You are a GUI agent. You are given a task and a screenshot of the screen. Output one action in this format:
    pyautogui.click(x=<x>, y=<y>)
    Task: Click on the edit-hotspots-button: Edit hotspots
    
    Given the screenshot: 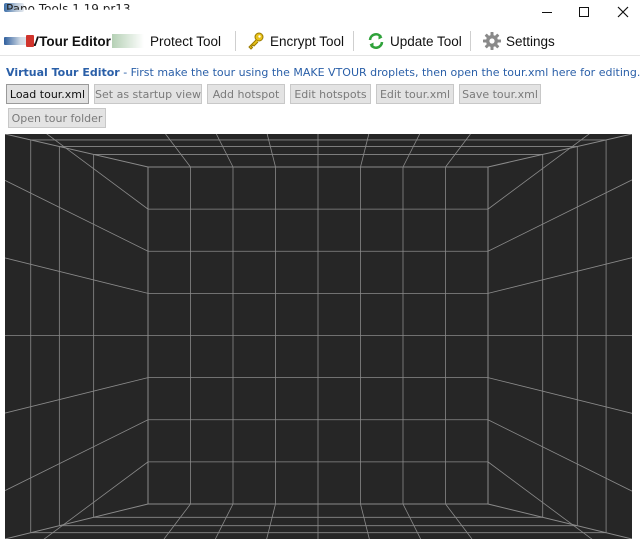 What is the action you would take?
    pyautogui.click(x=330, y=94)
    